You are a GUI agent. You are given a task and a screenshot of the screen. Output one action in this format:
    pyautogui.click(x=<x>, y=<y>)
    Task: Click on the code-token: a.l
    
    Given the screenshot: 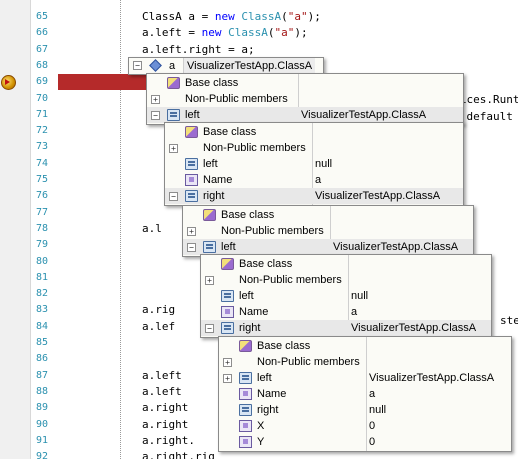 What is the action you would take?
    pyautogui.click(x=152, y=228)
    